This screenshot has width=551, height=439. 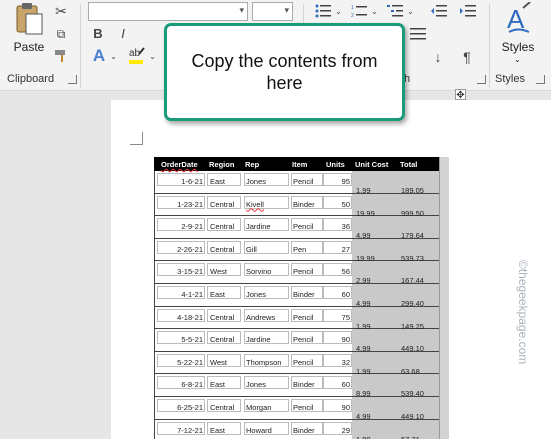 What do you see at coordinates (438, 57) in the screenshot?
I see `sort-icon: ↓` at bounding box center [438, 57].